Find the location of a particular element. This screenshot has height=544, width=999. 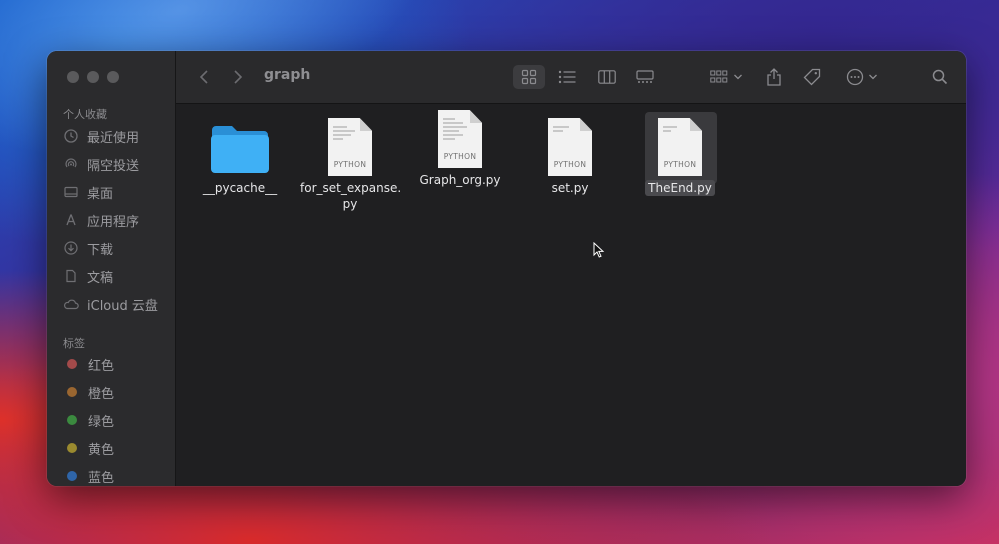

search-icon is located at coordinates (940, 77).